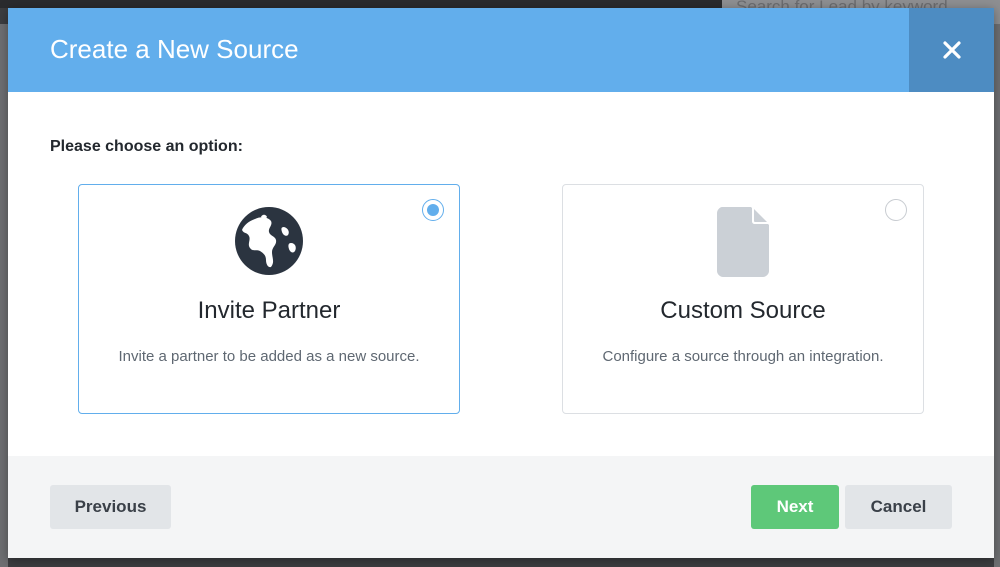 This screenshot has width=1000, height=567. Describe the element at coordinates (743, 310) in the screenshot. I see `option-title-custom-source: Custom Source` at that location.